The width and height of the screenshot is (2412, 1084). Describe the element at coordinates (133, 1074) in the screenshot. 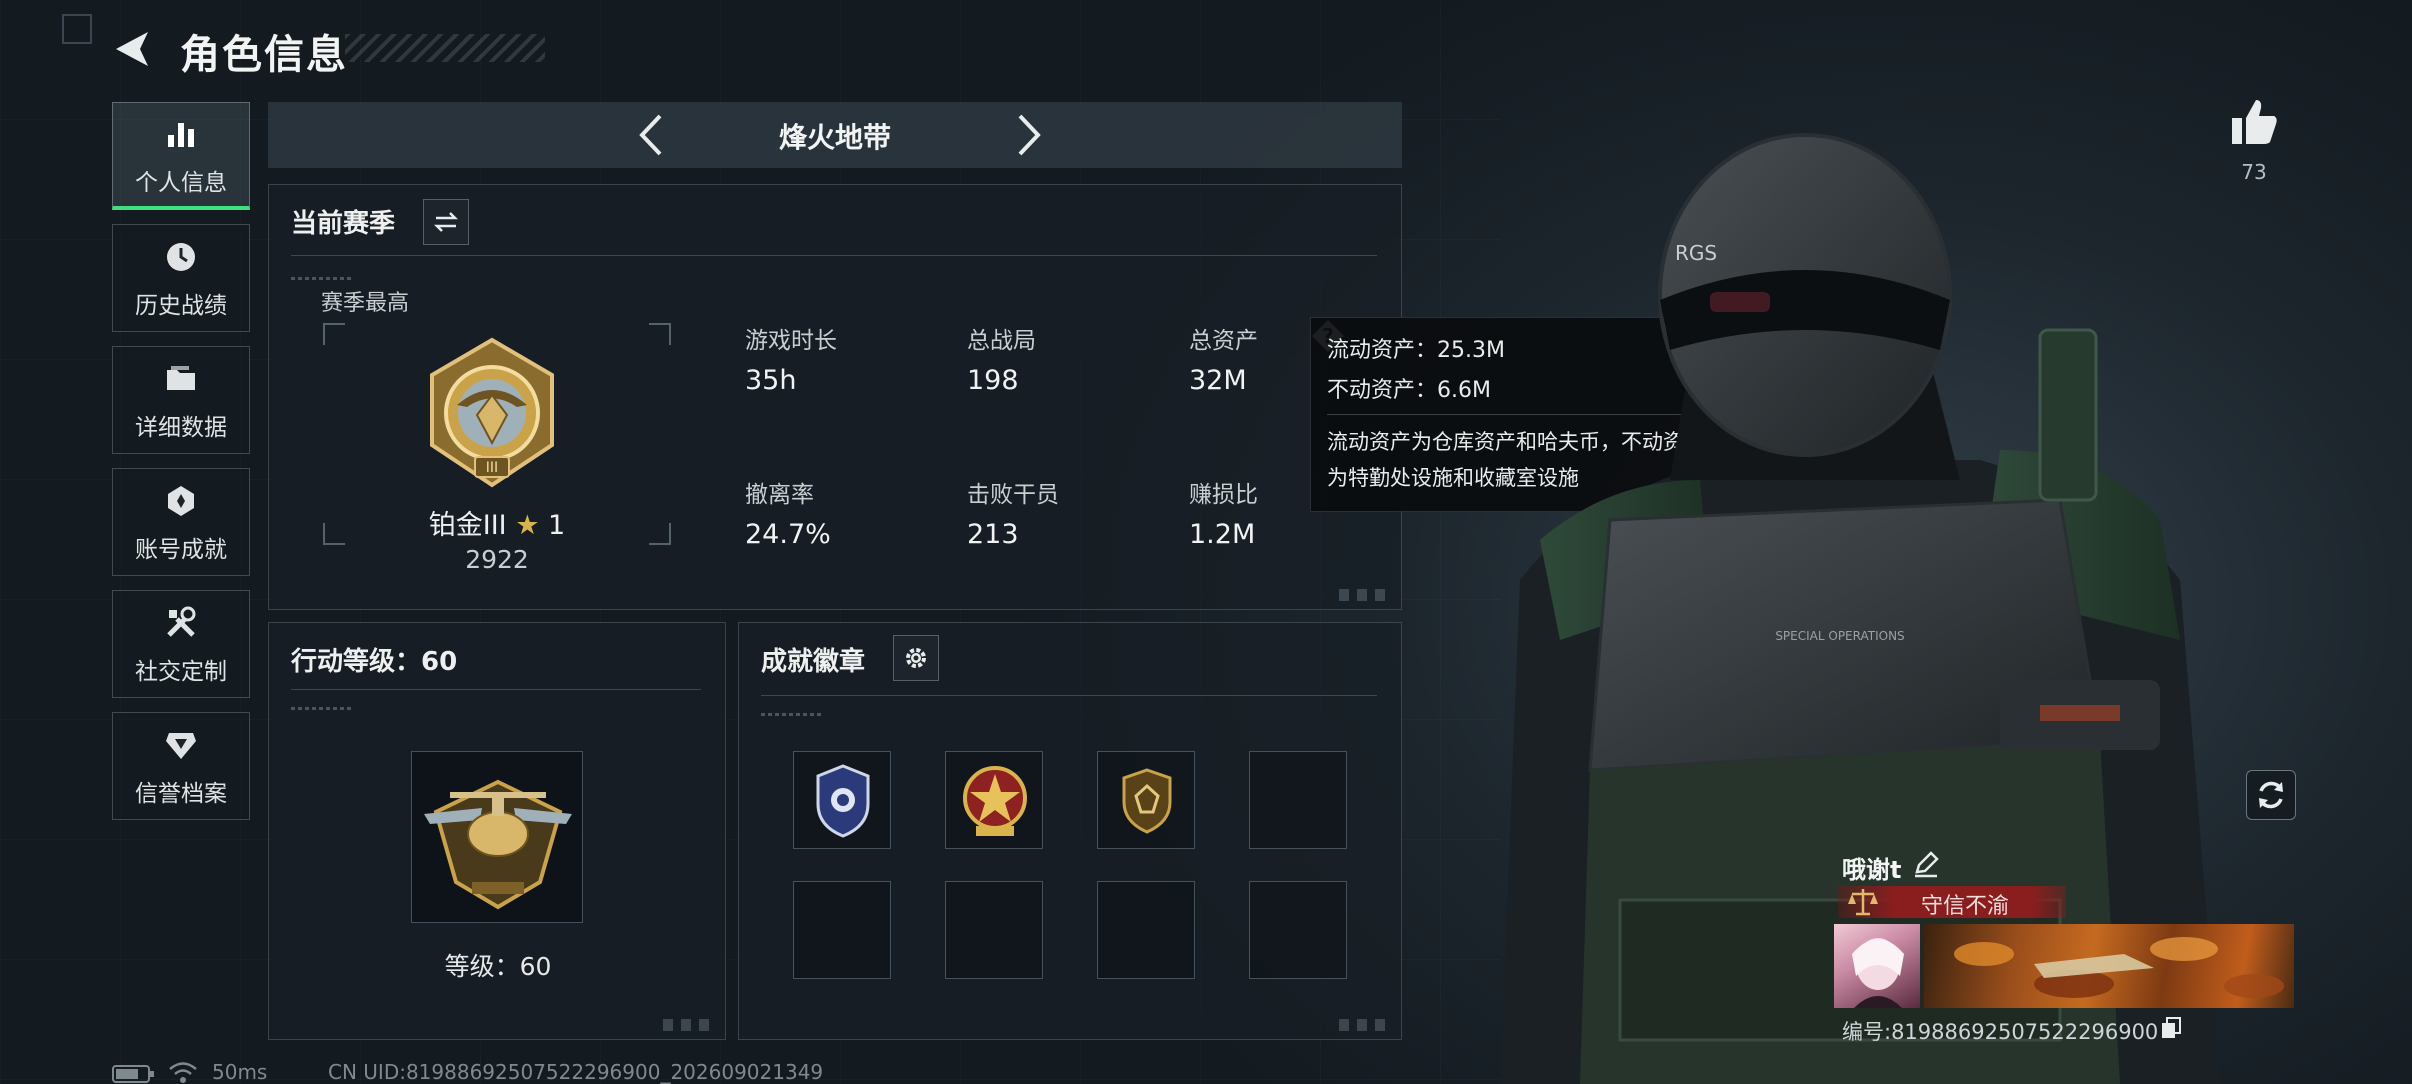

I see `battery-icon` at that location.